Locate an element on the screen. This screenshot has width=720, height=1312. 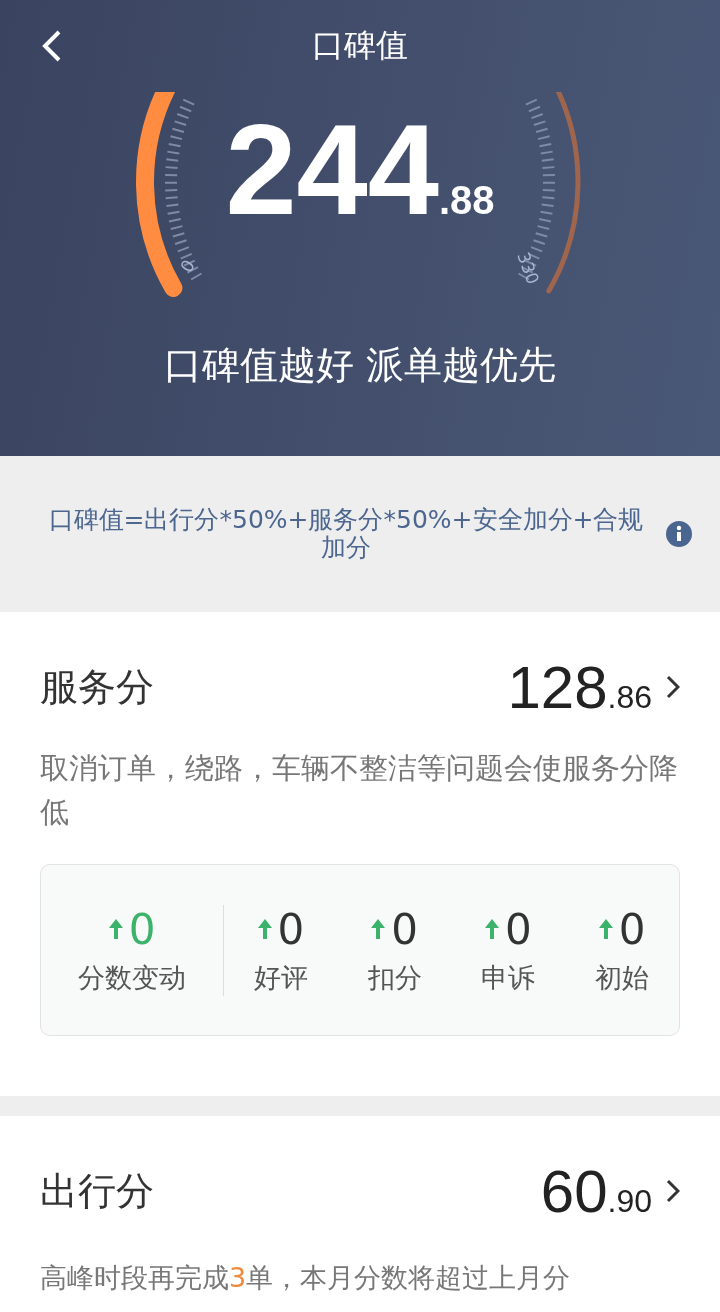
section-title: 服务分 is located at coordinates (97, 687).